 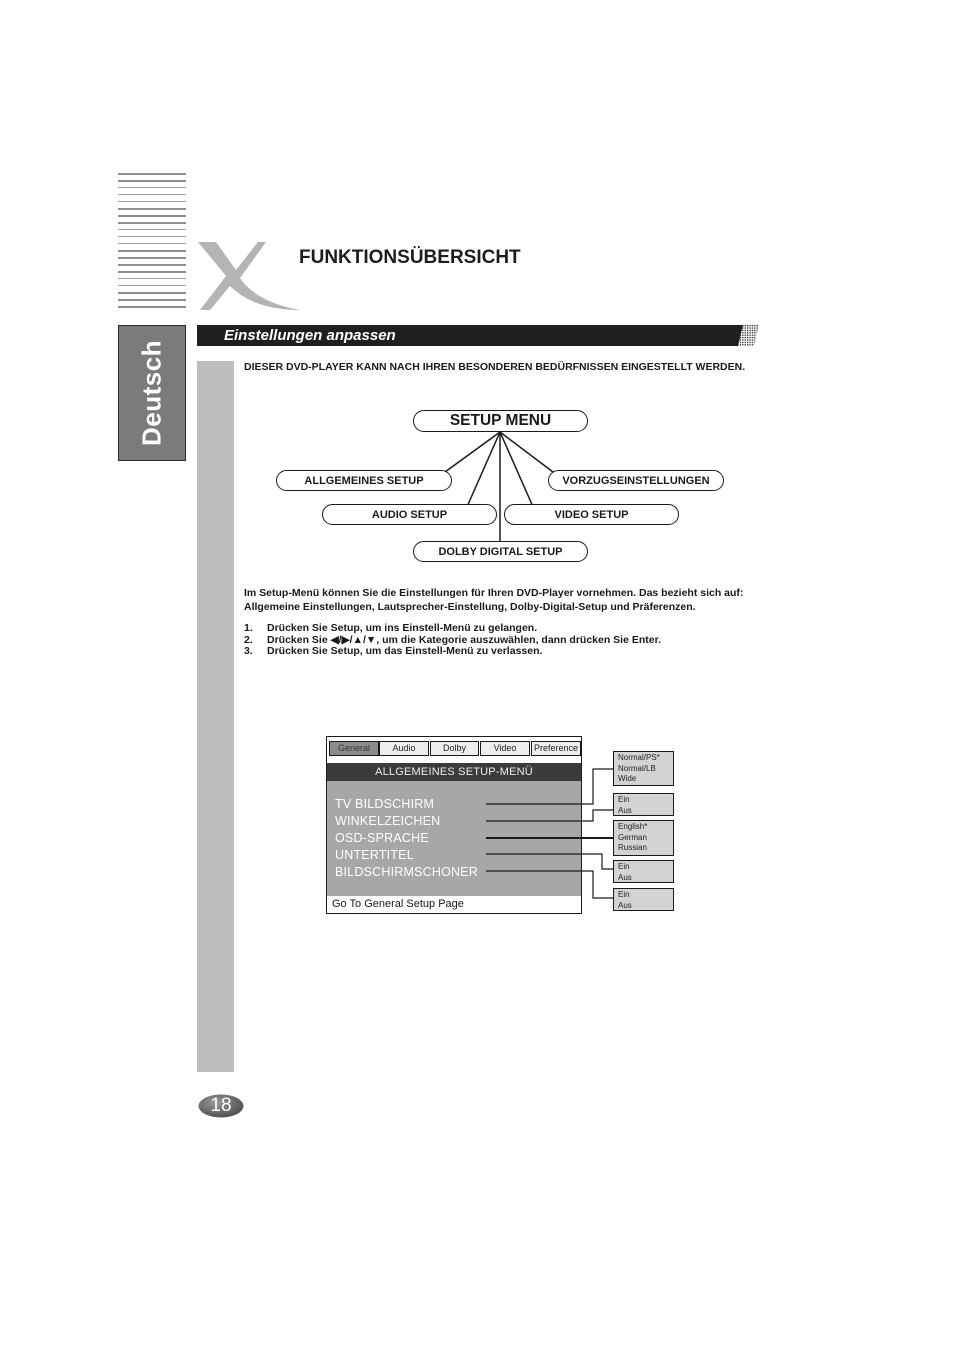 I want to click on decorative-stripes, so click(x=152, y=243).